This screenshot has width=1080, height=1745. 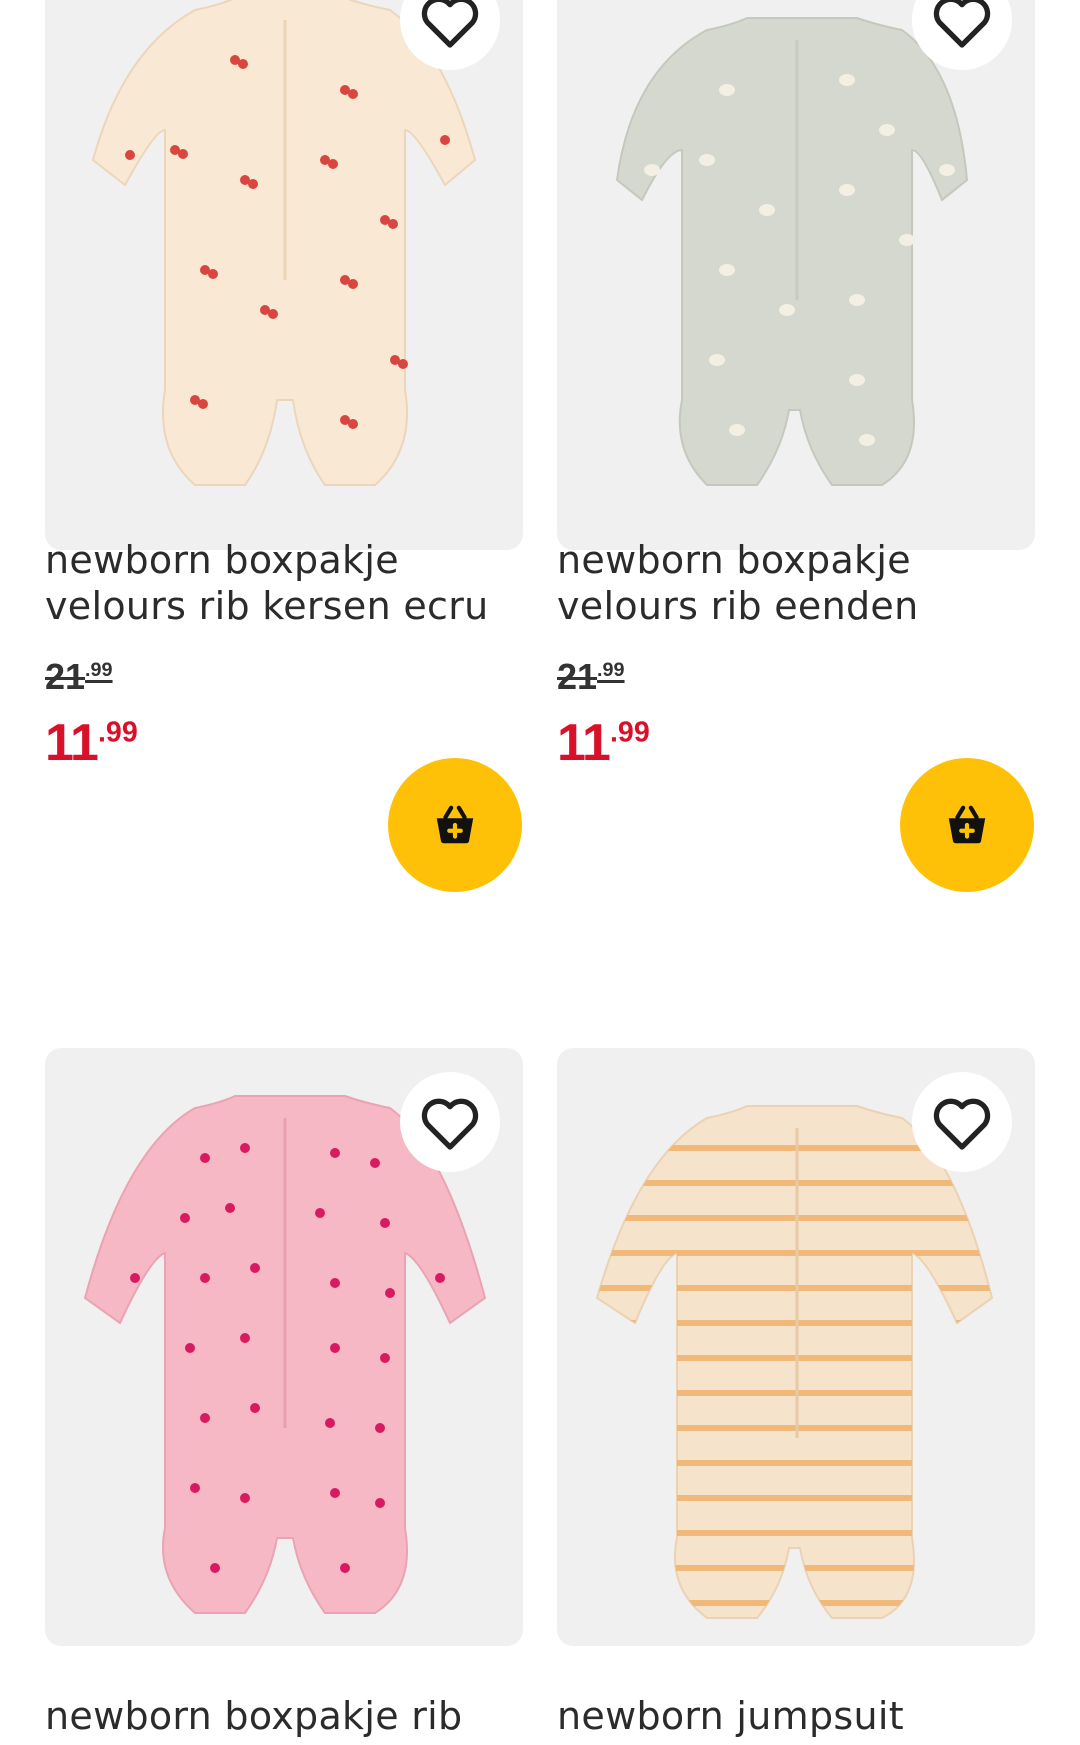 What do you see at coordinates (284, 1716) in the screenshot?
I see `product-title: newborn boxpakje rib` at bounding box center [284, 1716].